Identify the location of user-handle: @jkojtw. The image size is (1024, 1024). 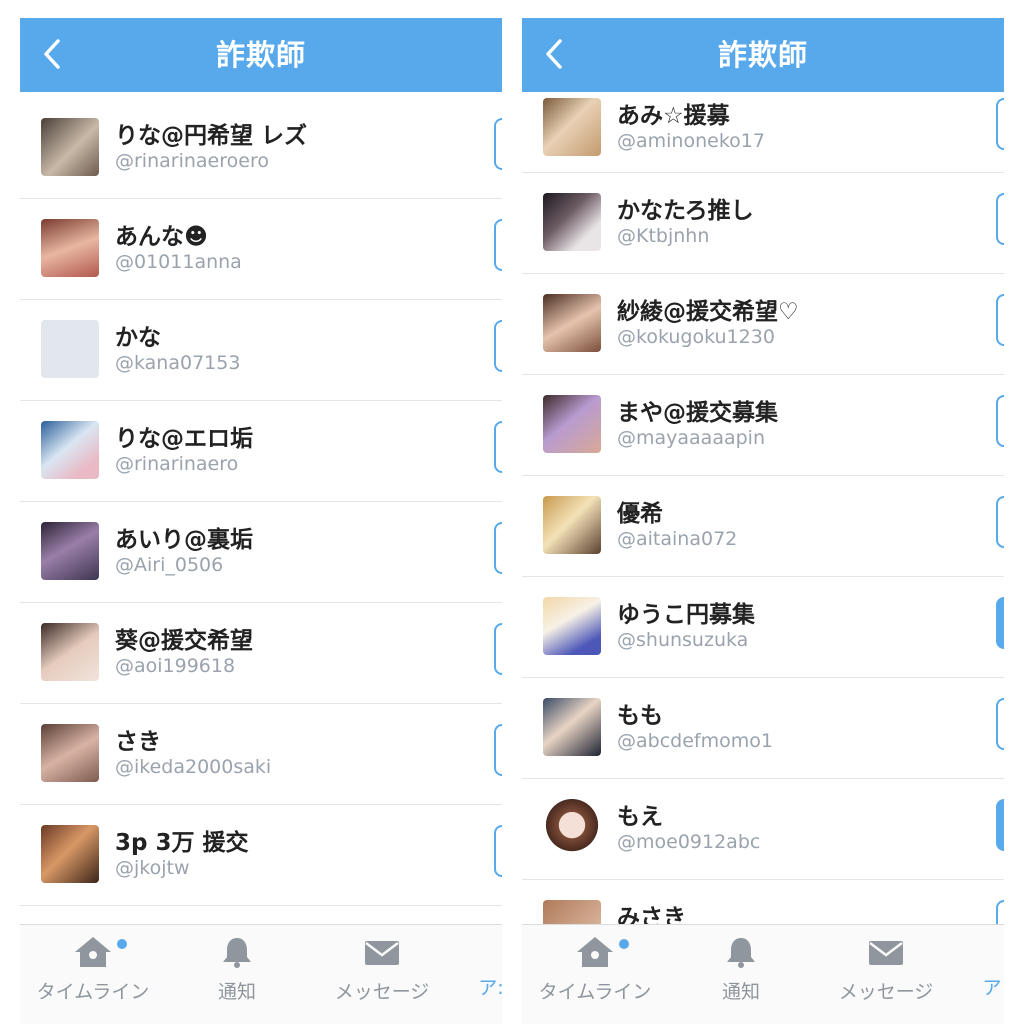
(152, 868).